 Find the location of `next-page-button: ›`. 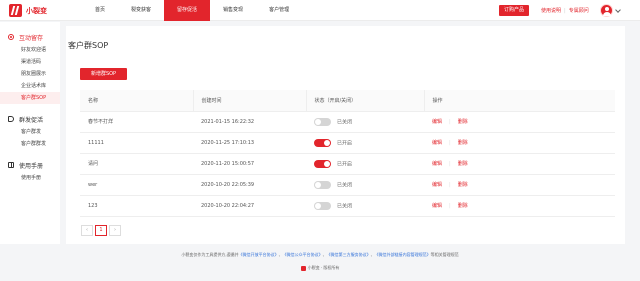

next-page-button: › is located at coordinates (115, 230).